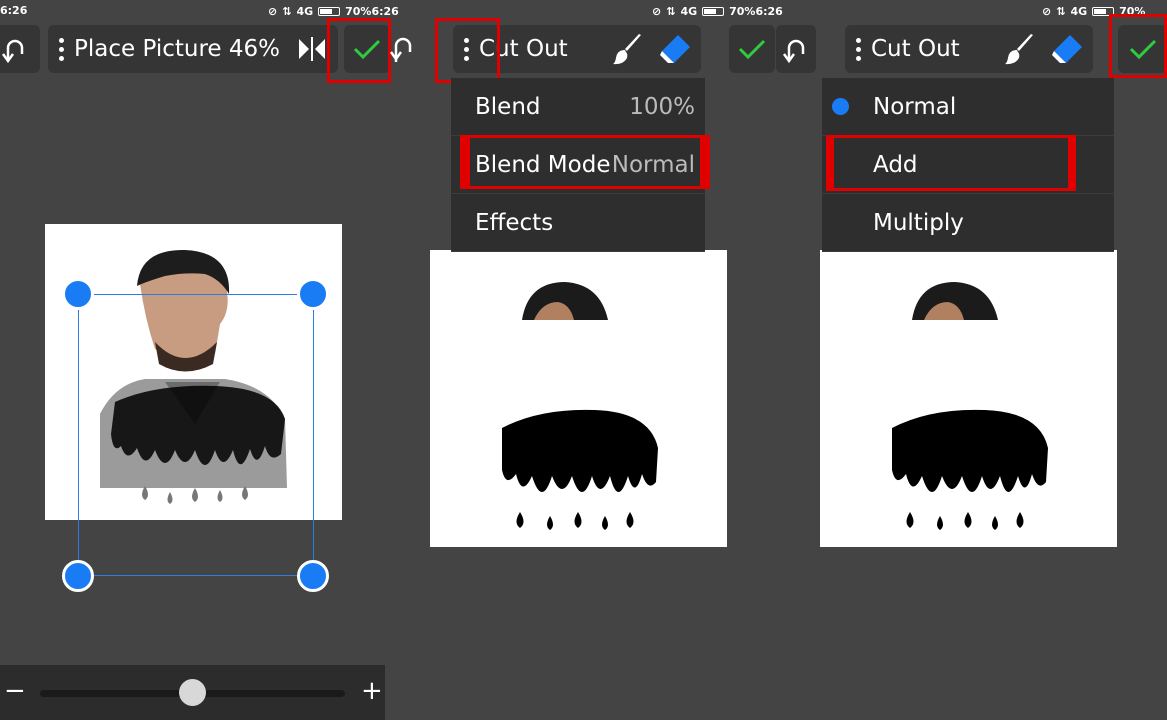 Image resolution: width=1167 pixels, height=720 pixels. What do you see at coordinates (756, 11) in the screenshot?
I see `status-time-3: 70%6:26` at bounding box center [756, 11].